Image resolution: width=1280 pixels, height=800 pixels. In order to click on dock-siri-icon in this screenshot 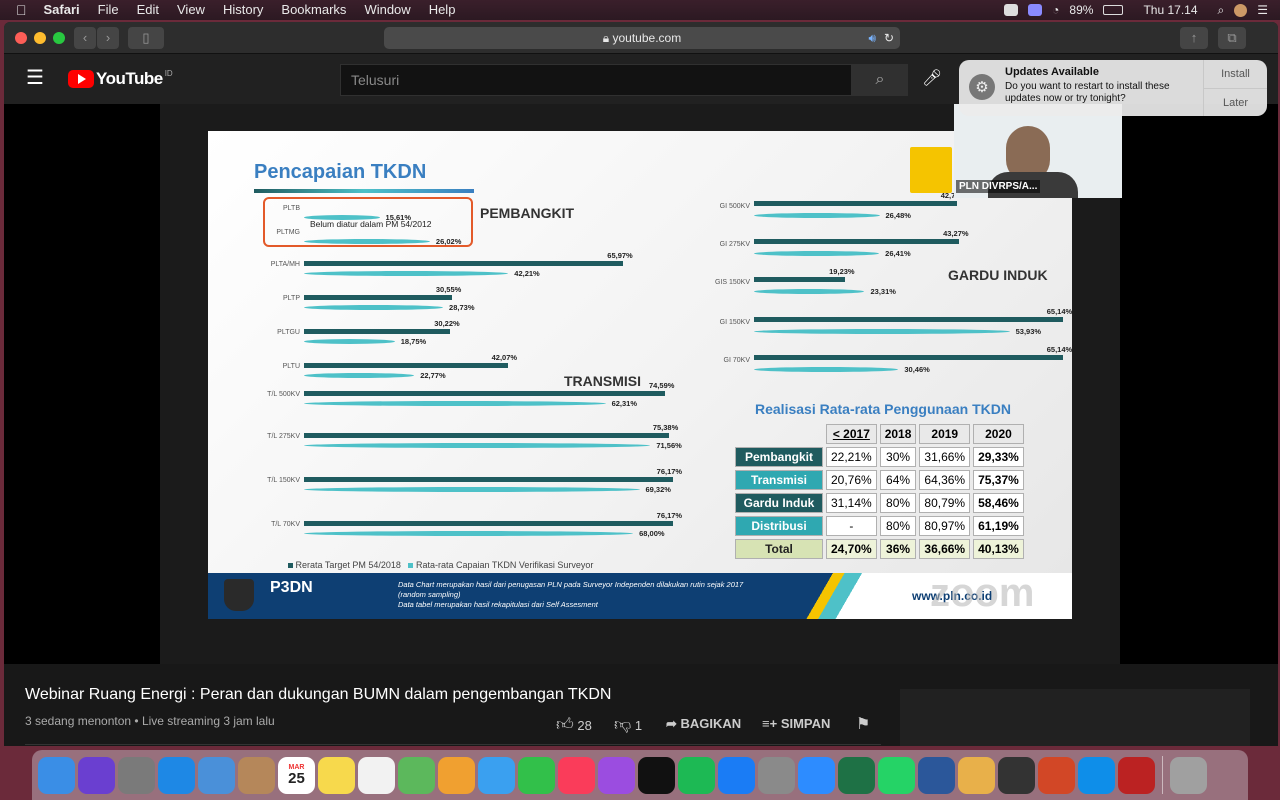, I will do `click(96, 775)`.